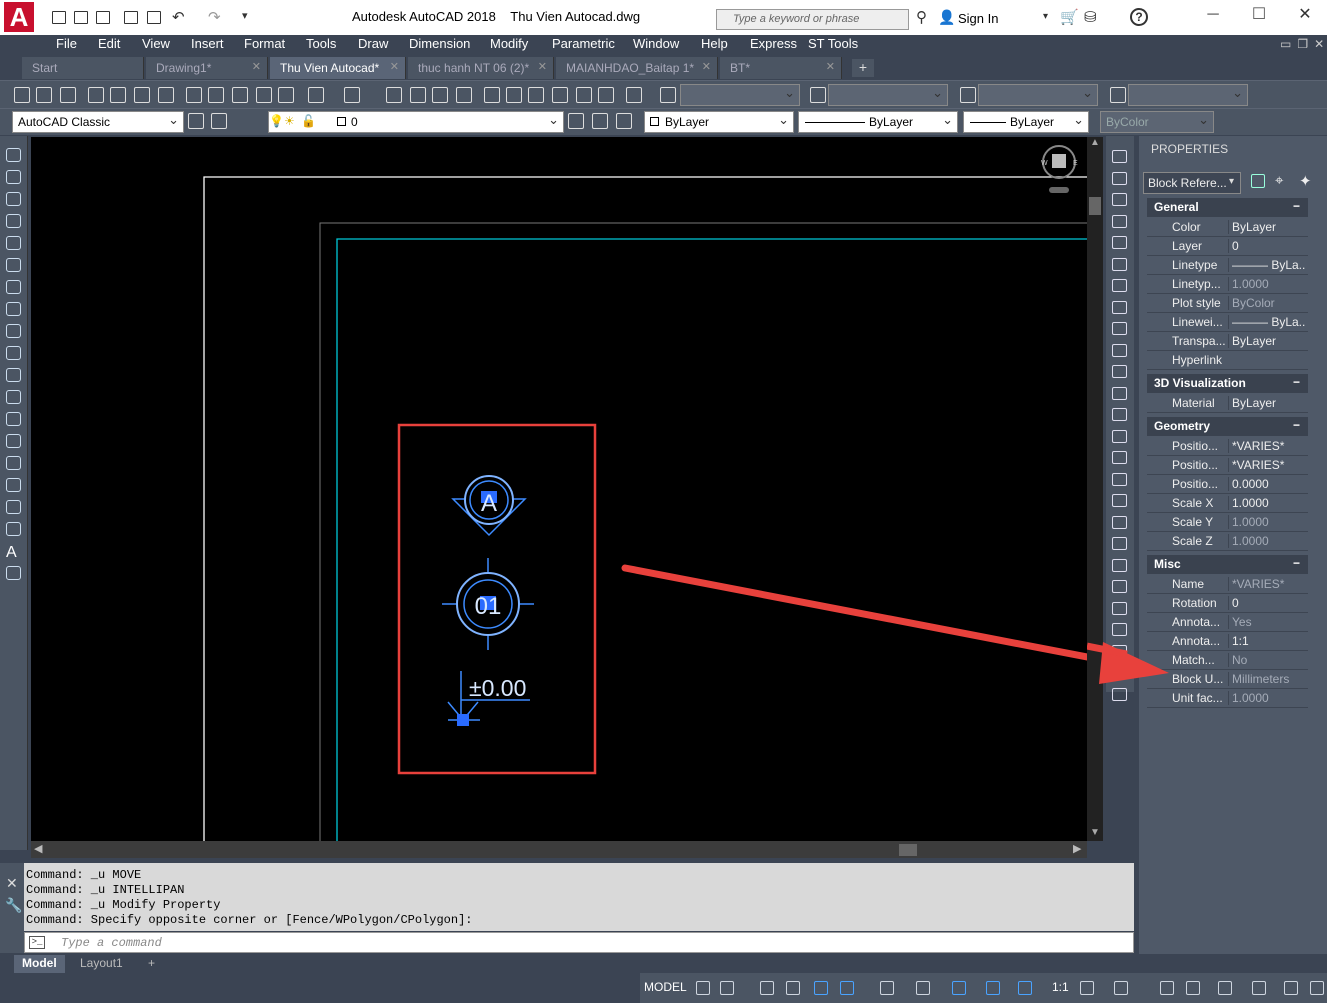 The width and height of the screenshot is (1327, 1003). What do you see at coordinates (559, 849) in the screenshot?
I see `horizontal-scrollbar: ◀ ▶` at bounding box center [559, 849].